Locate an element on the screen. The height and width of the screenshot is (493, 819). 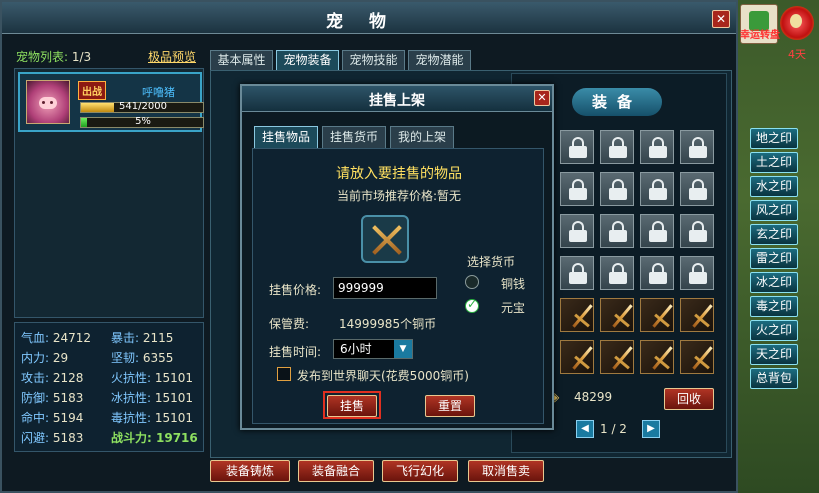
seal-button-2: 水之印 is located at coordinates (774, 186).